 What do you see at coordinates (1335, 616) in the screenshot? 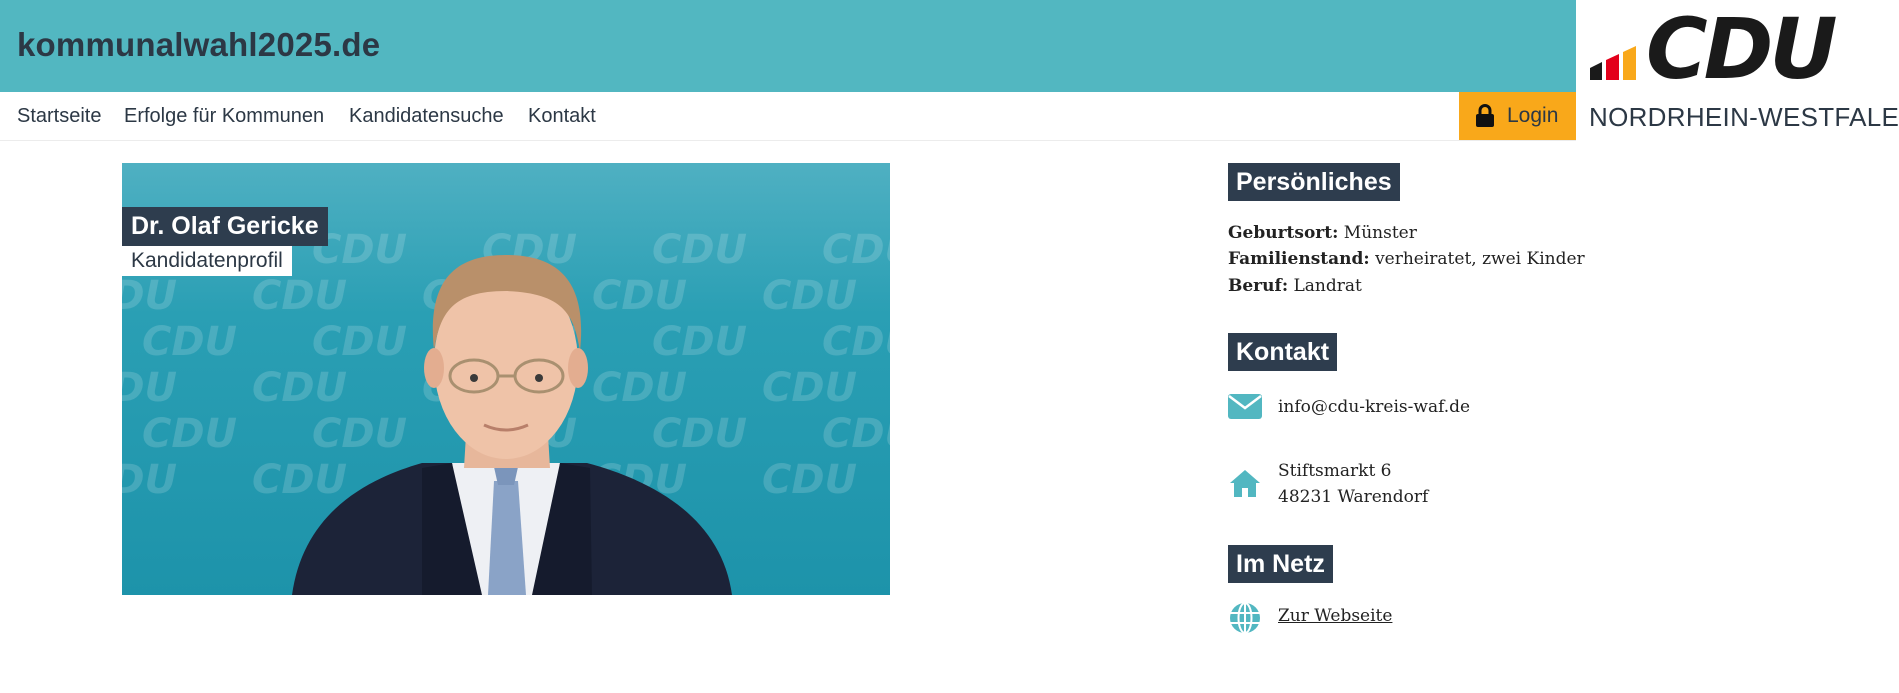
I see `website-link: Zur Webseite` at bounding box center [1335, 616].